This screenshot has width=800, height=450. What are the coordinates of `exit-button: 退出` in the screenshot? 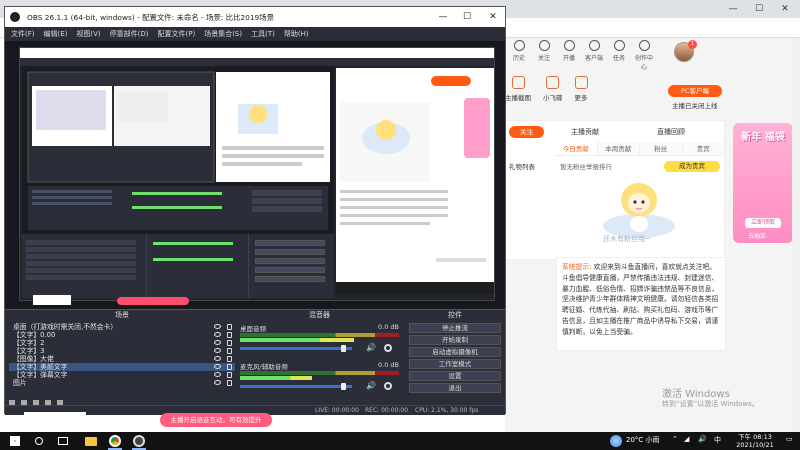 It's located at (455, 388).